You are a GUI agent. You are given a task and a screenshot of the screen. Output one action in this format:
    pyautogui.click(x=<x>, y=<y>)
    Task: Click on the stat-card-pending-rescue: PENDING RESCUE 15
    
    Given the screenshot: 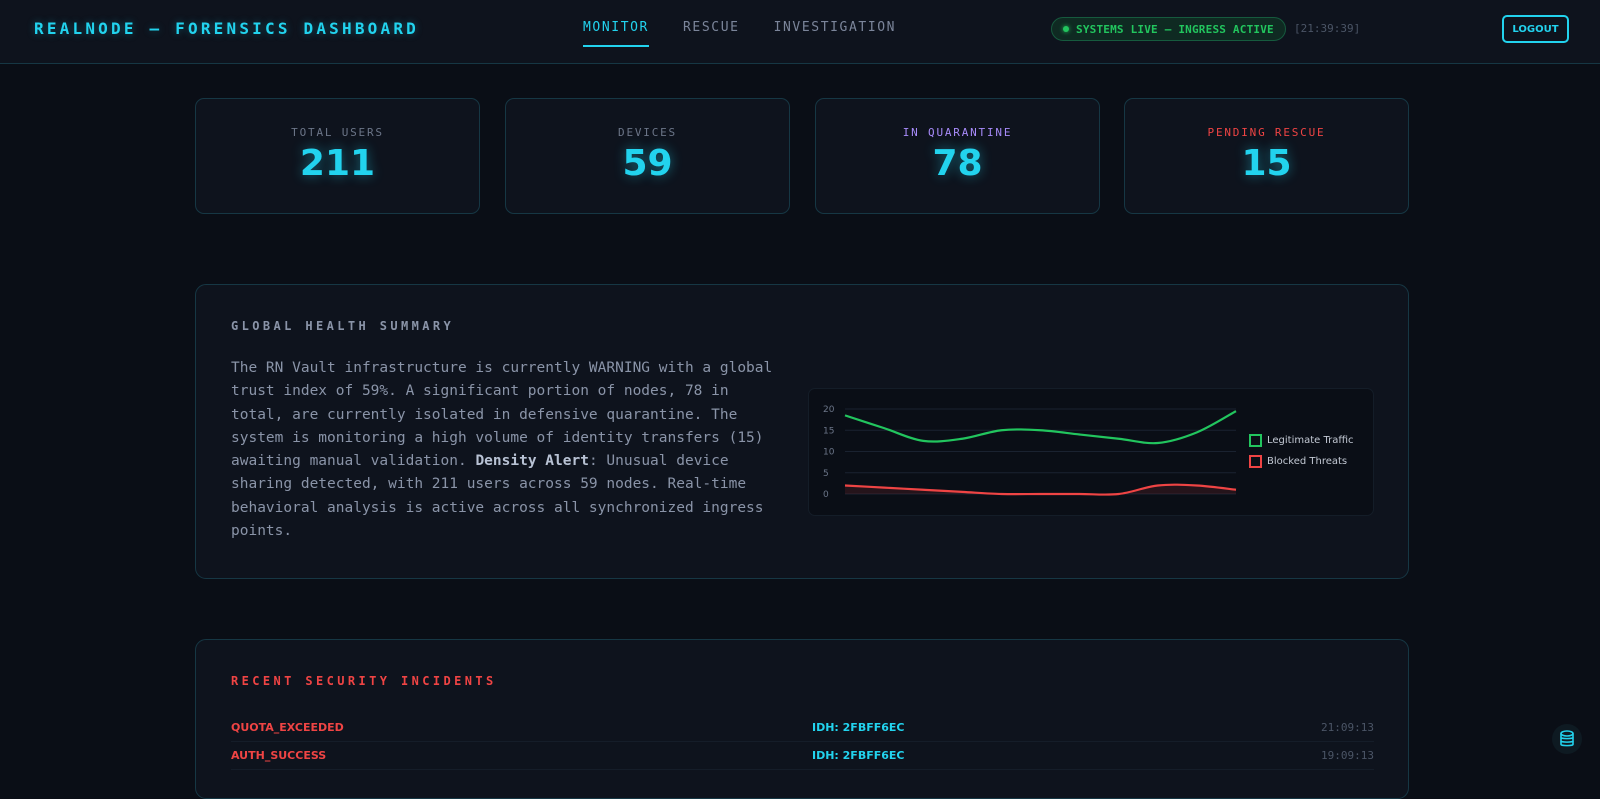 What is the action you would take?
    pyautogui.click(x=1266, y=156)
    